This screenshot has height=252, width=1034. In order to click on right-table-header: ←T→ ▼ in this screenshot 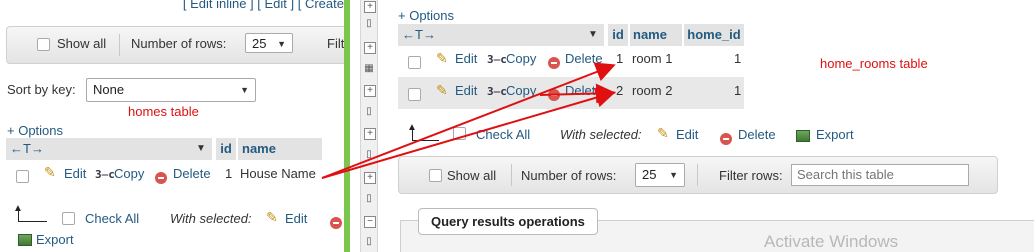, I will do `click(501, 35)`.